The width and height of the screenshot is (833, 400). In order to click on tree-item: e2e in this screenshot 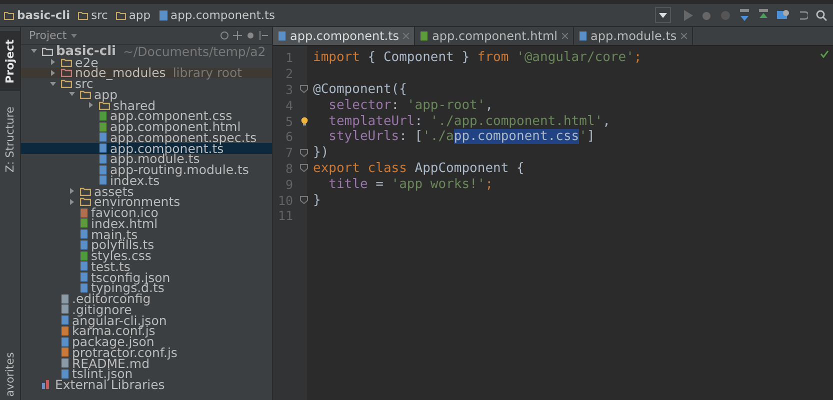, I will do `click(86, 62)`.